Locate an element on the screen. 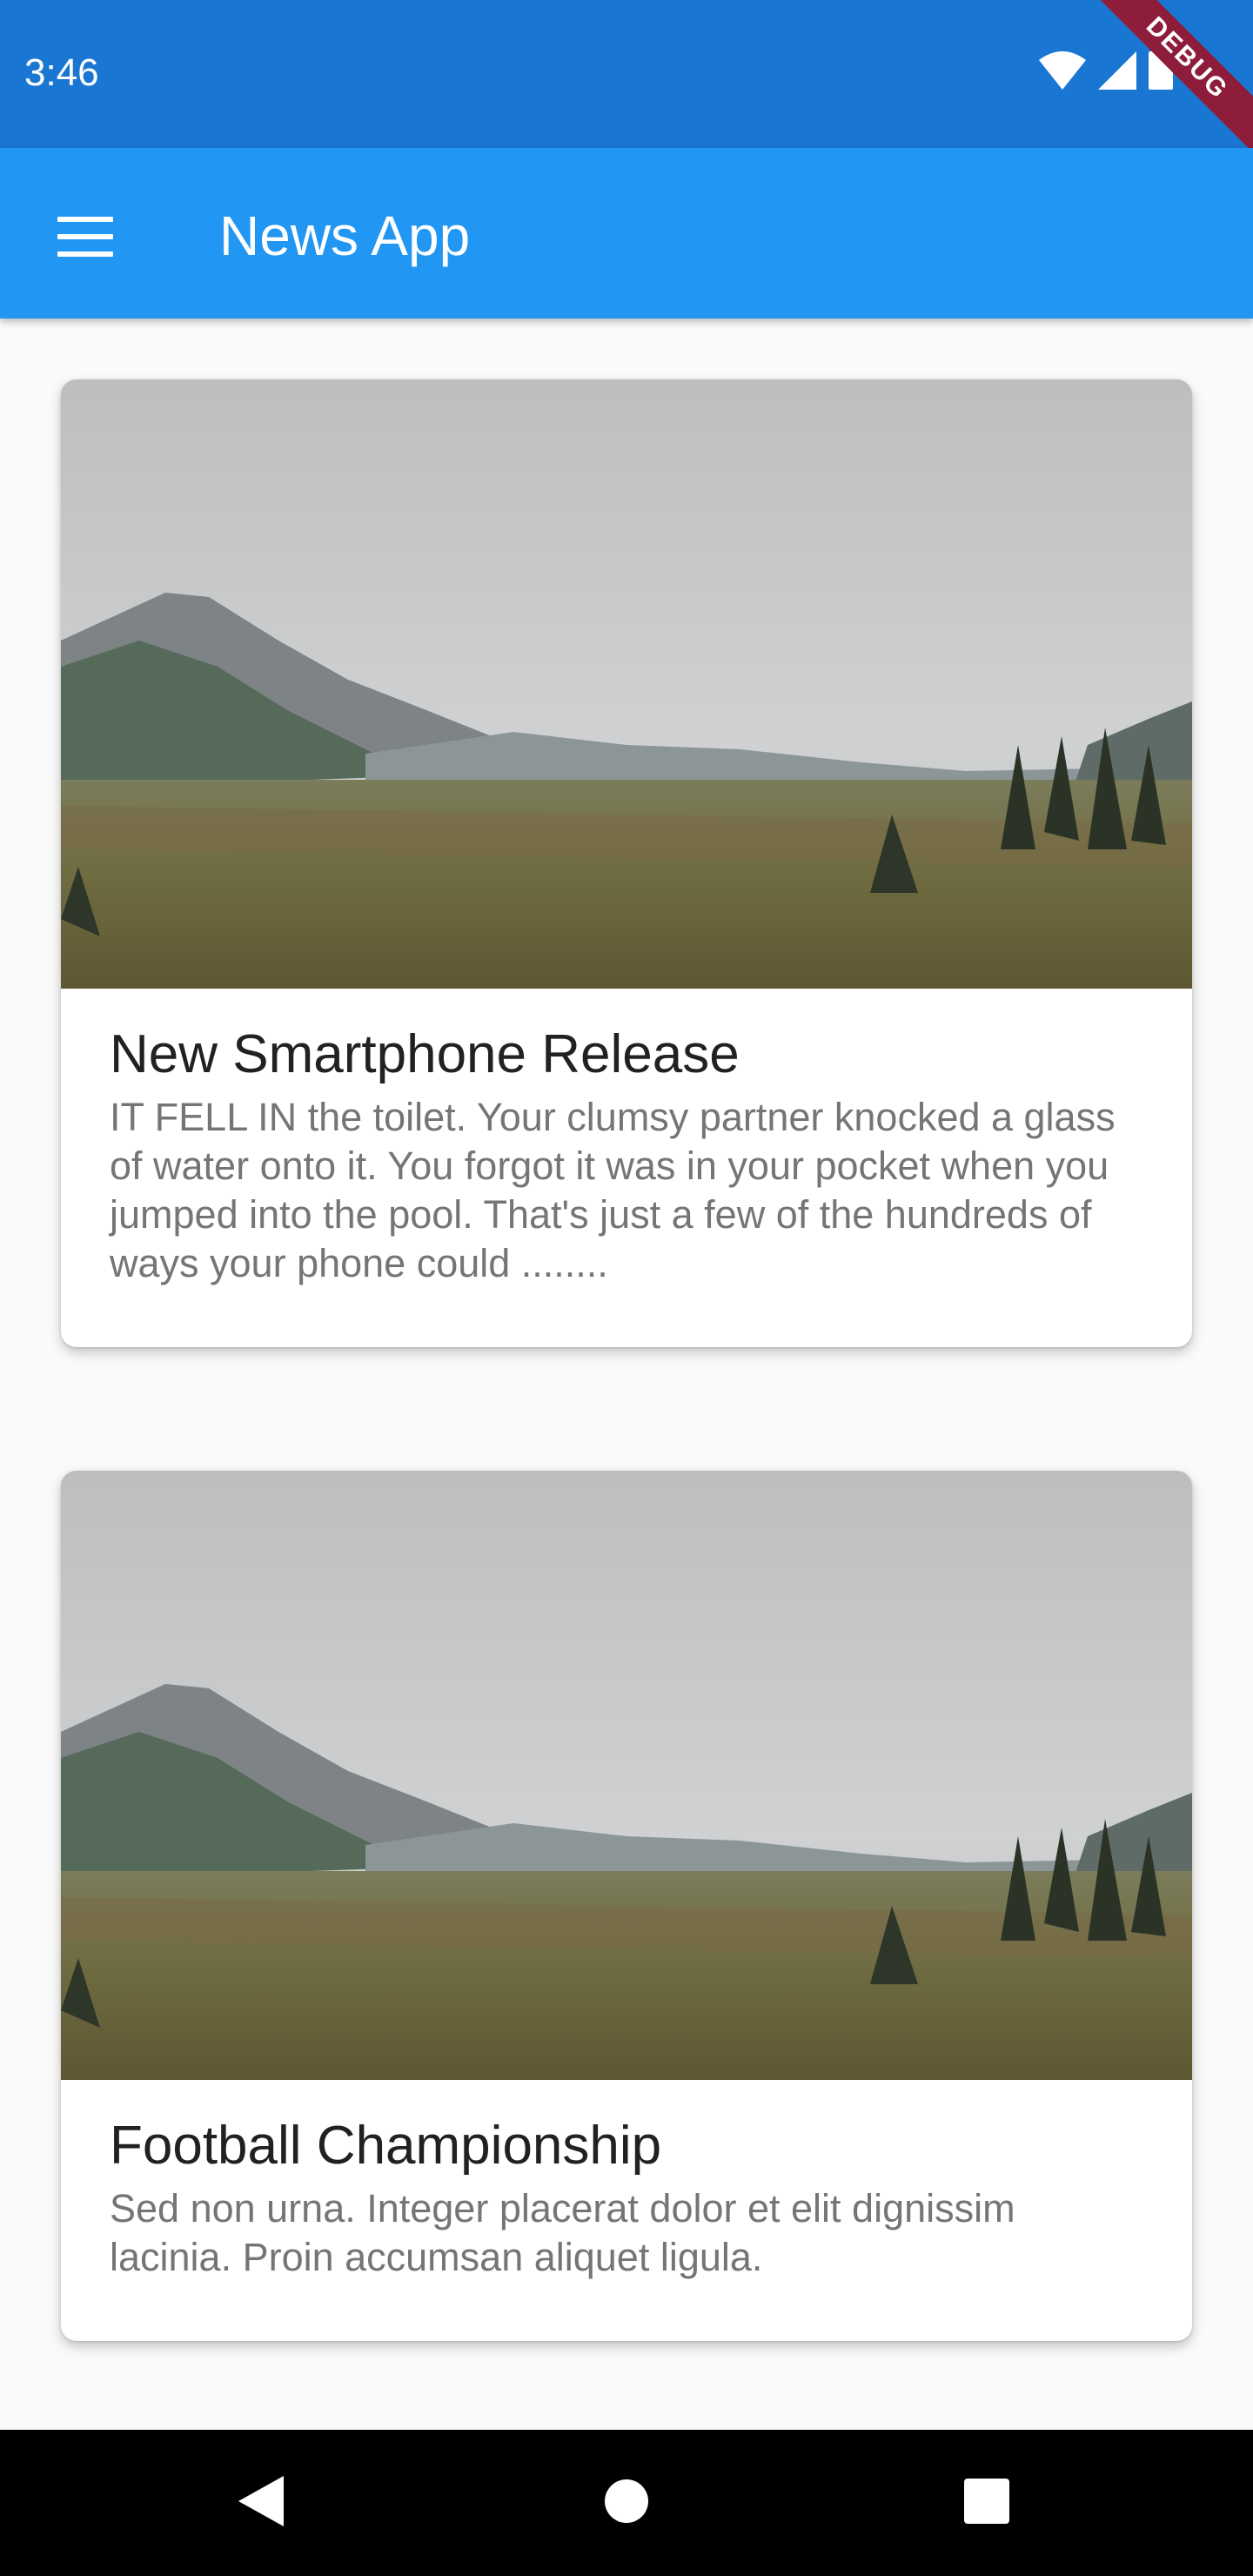 The image size is (1253, 2576). back-icon is located at coordinates (261, 2503).